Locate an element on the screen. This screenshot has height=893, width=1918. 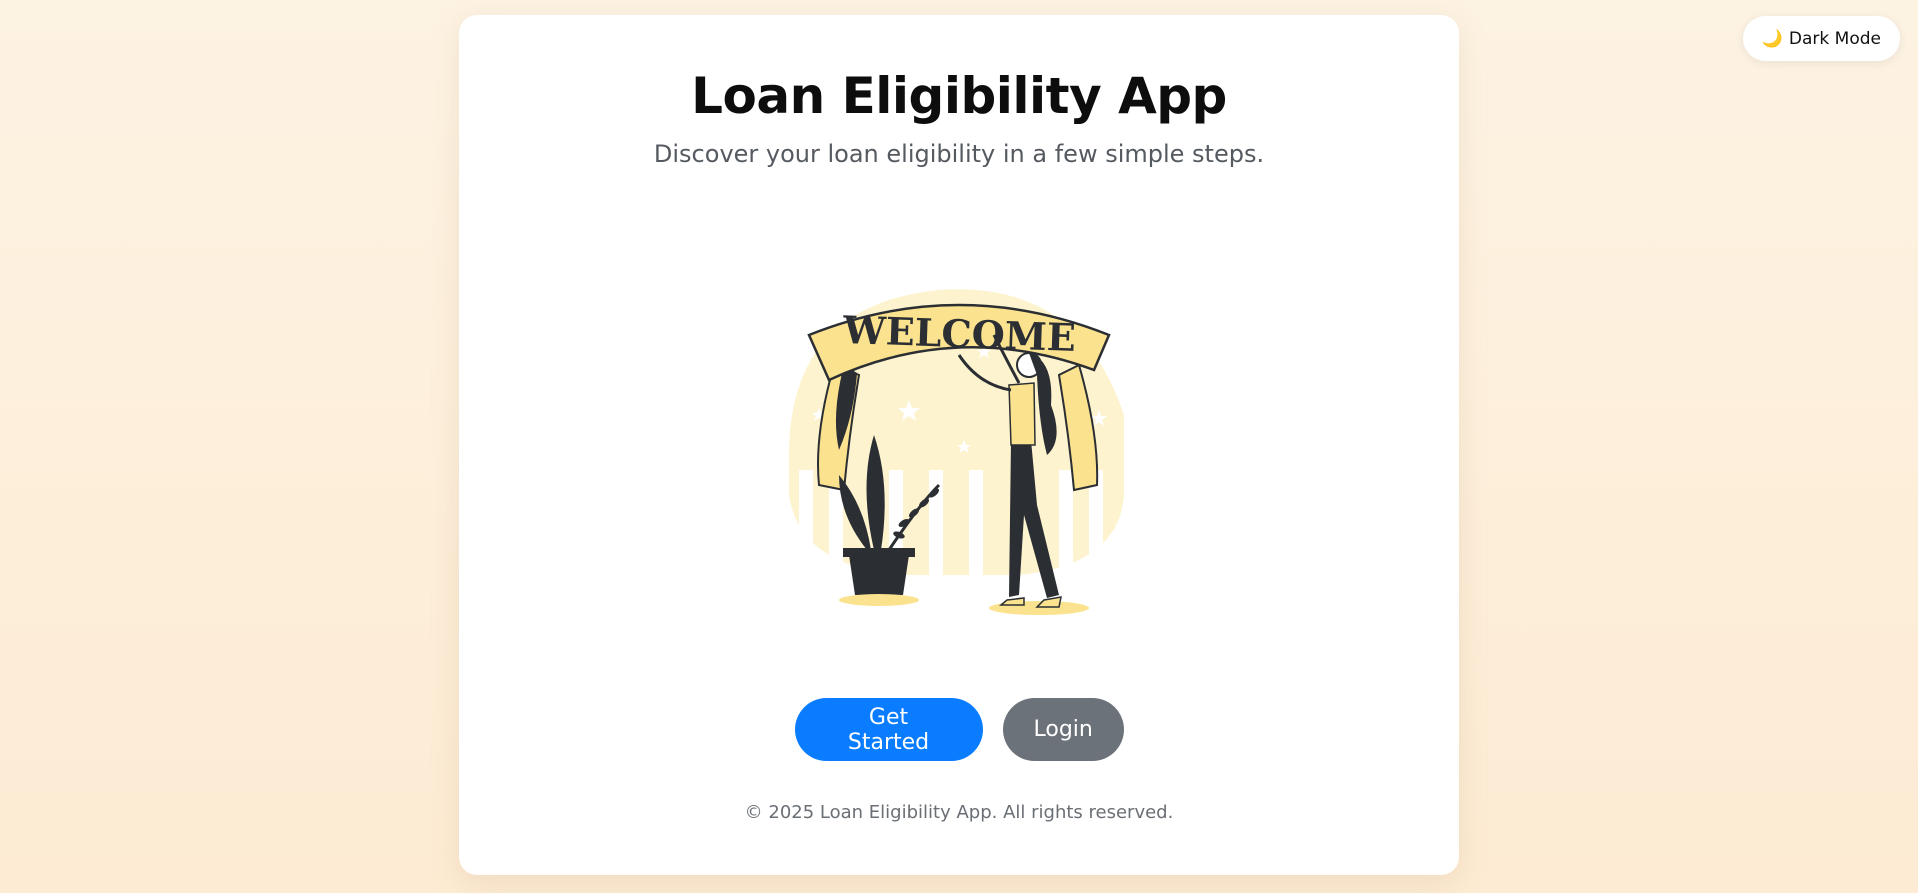
banner-text: WELCOME is located at coordinates (958, 333).